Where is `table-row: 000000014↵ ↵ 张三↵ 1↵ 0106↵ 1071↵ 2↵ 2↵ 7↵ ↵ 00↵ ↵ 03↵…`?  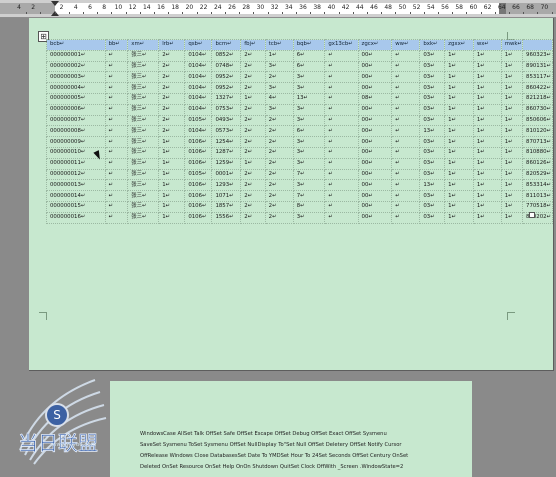 table-row: 000000014↵ ↵ 张三↵ 1↵ 0106↵ 1071↵ 2↵ 2↵ 7↵ ↵ 00↵ ↵ 03↵… is located at coordinates (299, 196).